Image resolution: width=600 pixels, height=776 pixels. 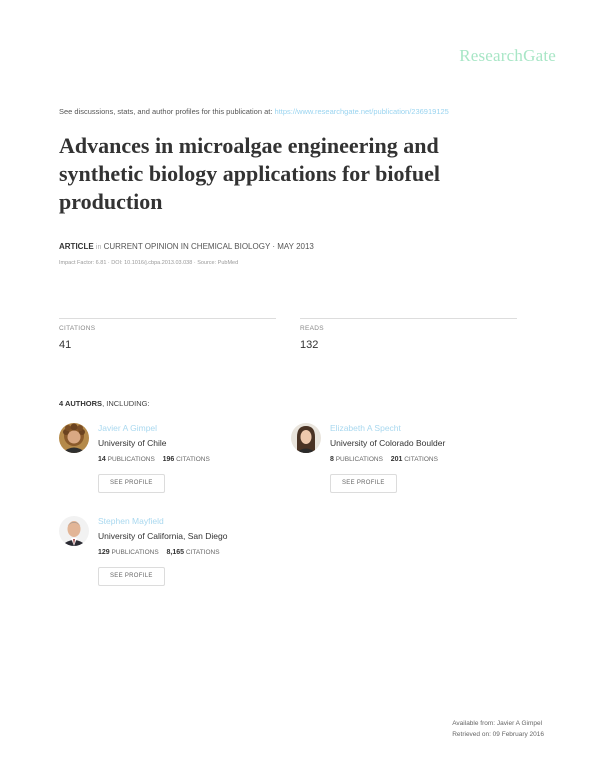 I want to click on citations-count: 196, so click(x=168, y=459).